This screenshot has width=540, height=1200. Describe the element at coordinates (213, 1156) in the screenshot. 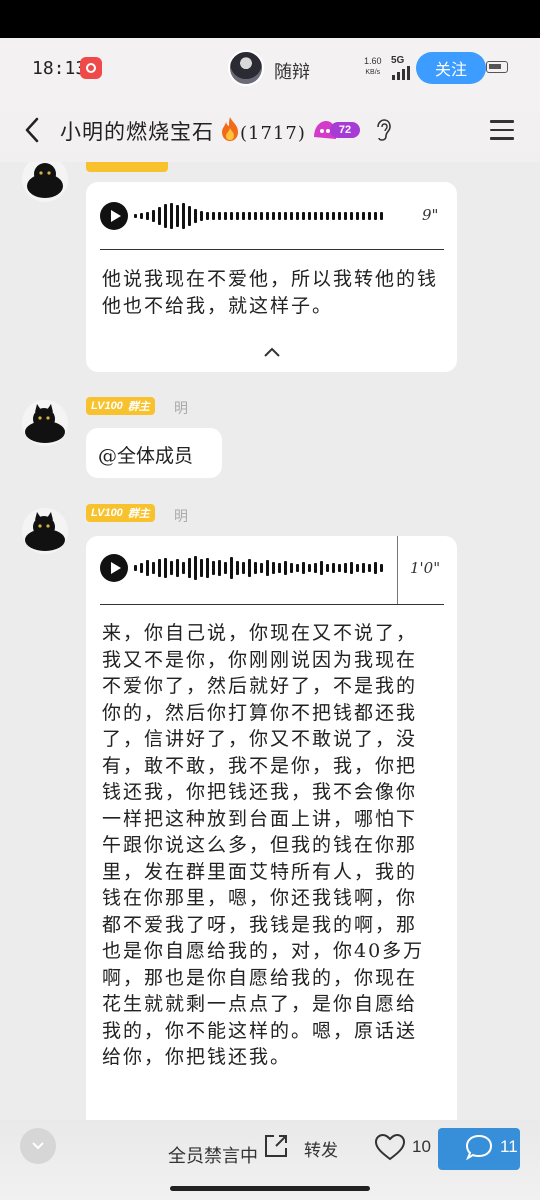

I see `mute-status: 全员禁言中` at that location.